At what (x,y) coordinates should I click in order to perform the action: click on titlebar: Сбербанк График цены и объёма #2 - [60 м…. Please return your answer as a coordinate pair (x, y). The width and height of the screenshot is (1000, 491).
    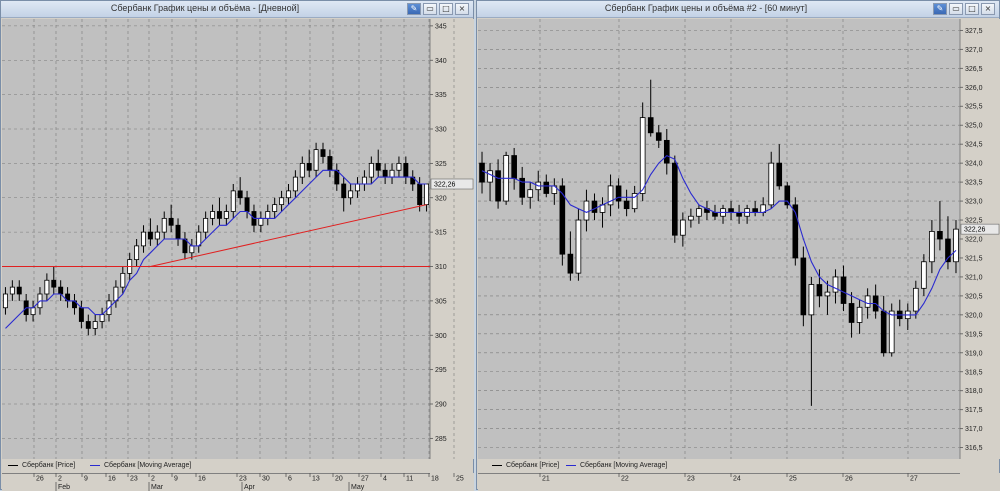
    Looking at the image, I should click on (738, 9).